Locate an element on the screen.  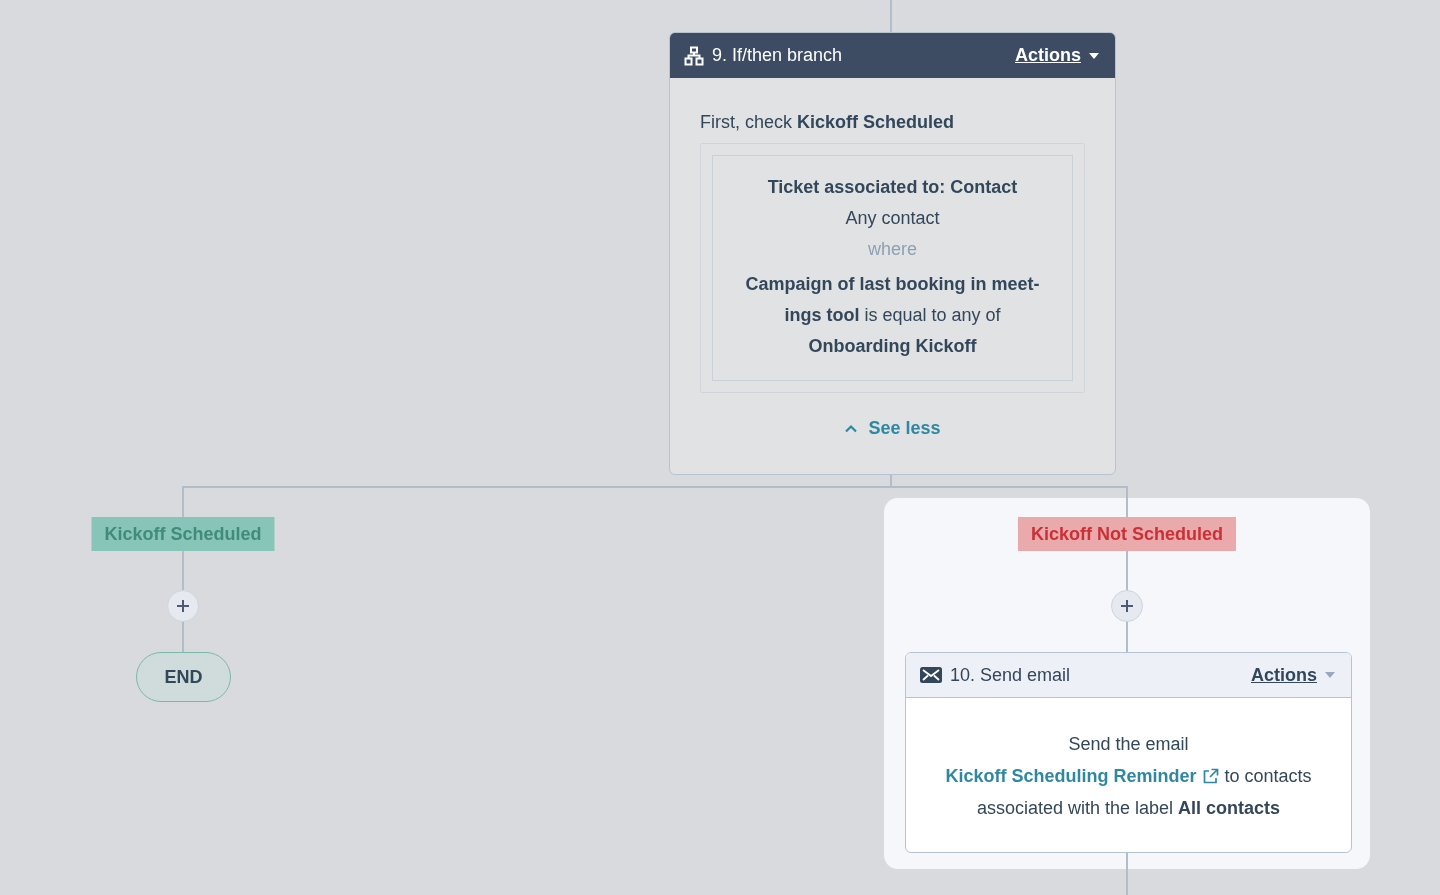
branch-icon is located at coordinates (694, 55).